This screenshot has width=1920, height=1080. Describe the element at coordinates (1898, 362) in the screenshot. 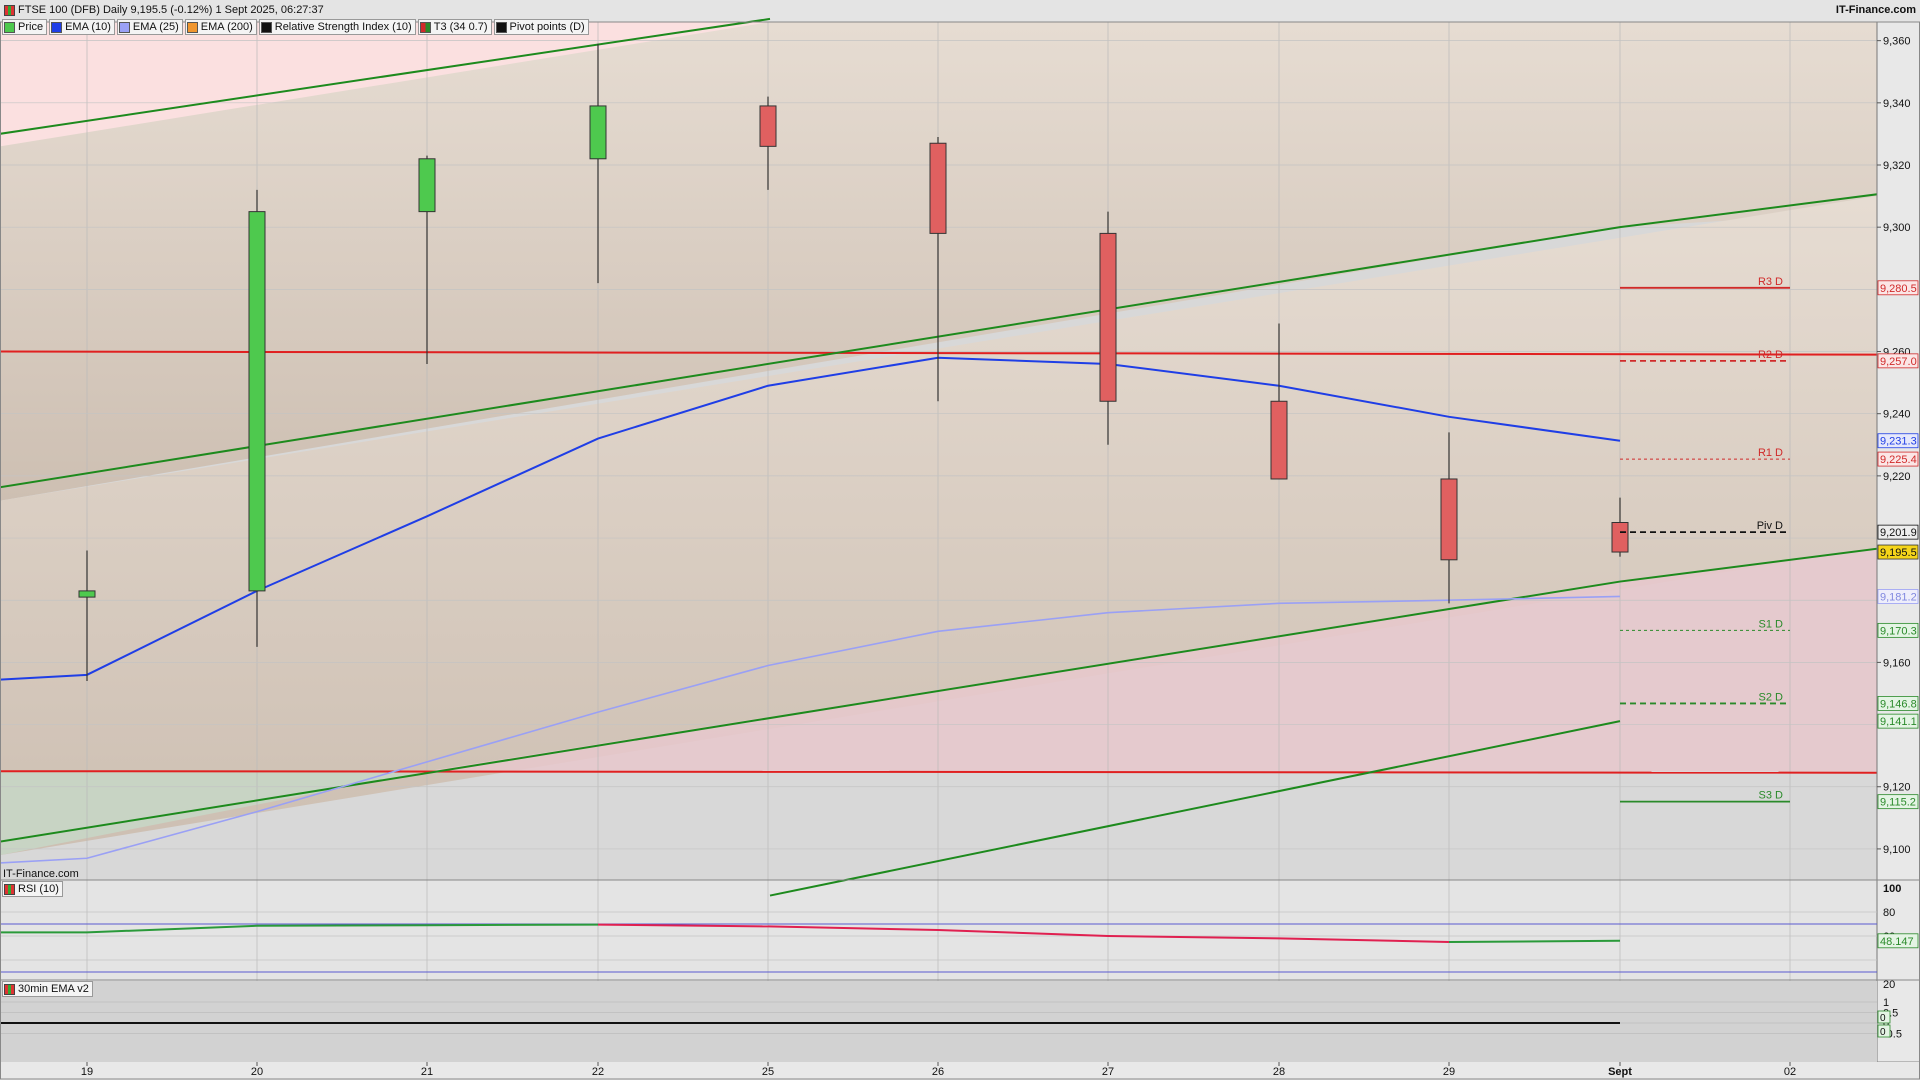

I see `price-tag-label: 9,257.0` at that location.